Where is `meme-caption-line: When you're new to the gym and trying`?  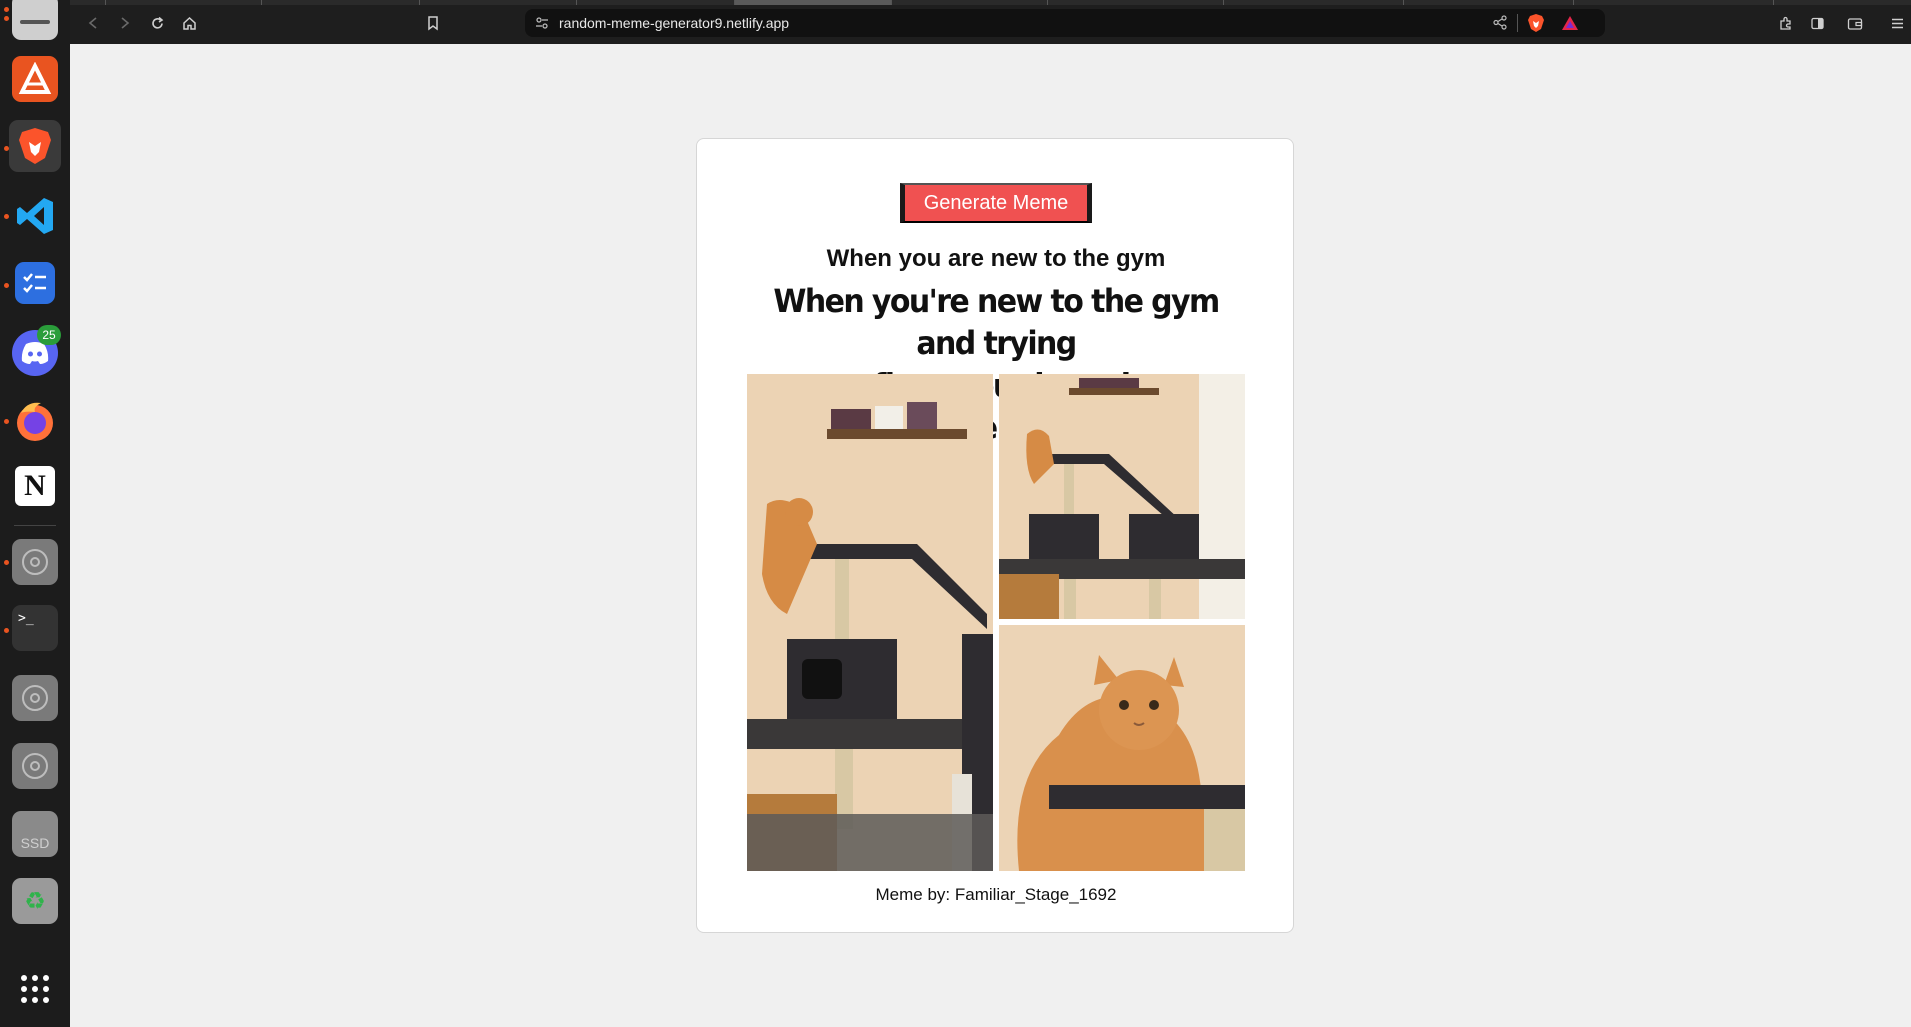 meme-caption-line: When you're new to the gym and trying is located at coordinates (996, 322).